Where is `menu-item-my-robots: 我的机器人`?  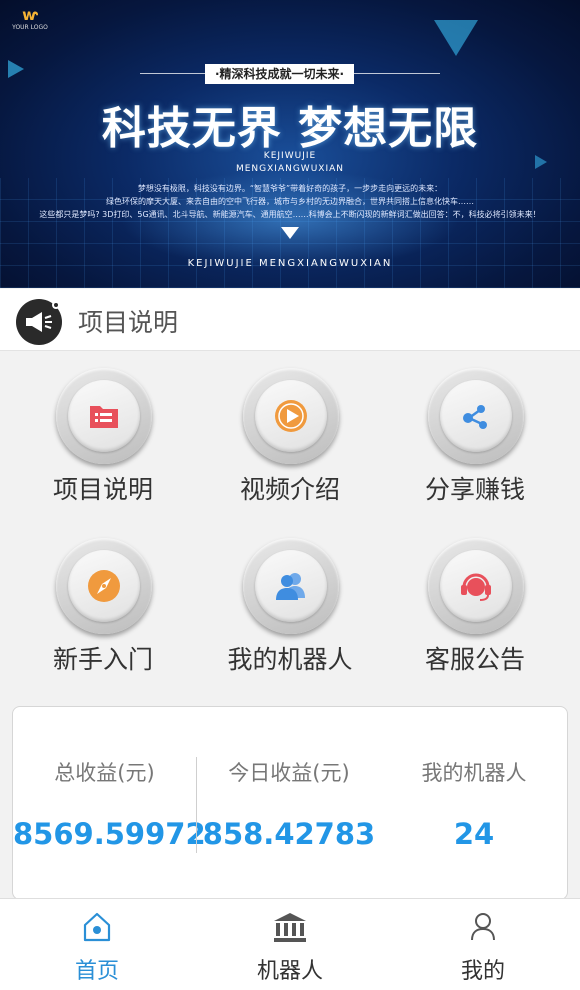
menu-item-my-robots: 我的机器人 is located at coordinates (290, 607).